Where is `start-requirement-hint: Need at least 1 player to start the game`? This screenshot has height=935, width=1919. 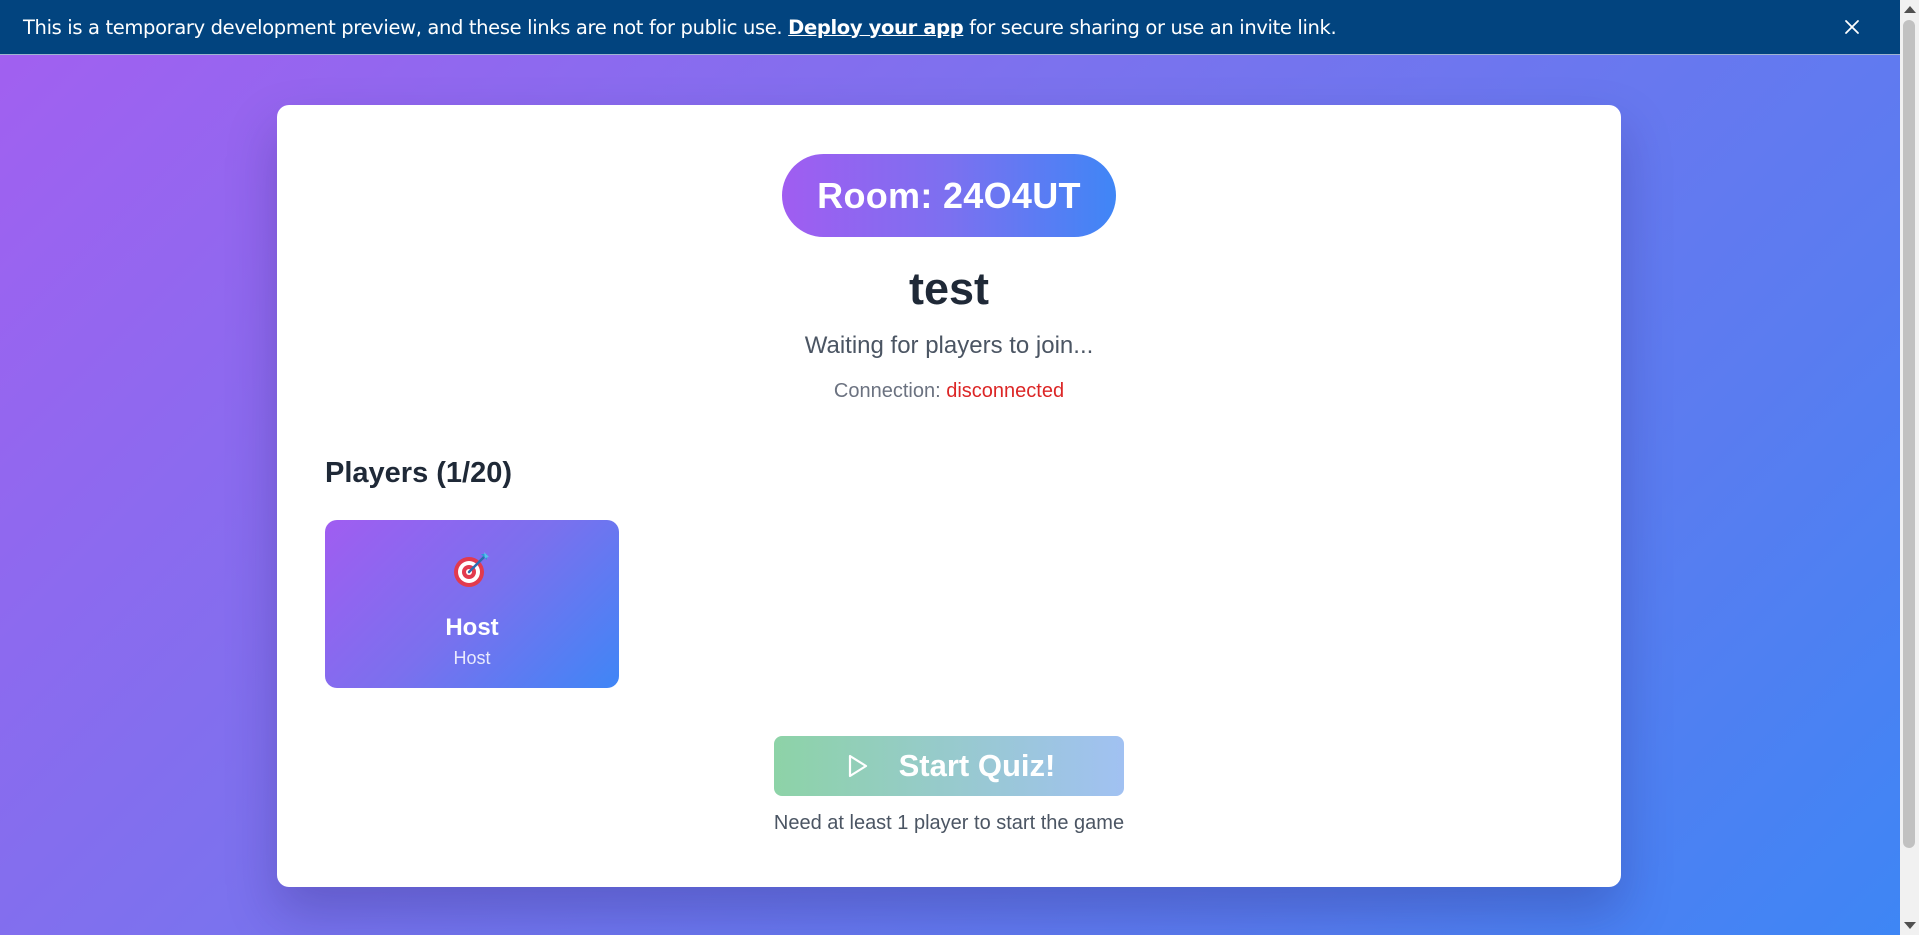 start-requirement-hint: Need at least 1 player to start the game is located at coordinates (949, 823).